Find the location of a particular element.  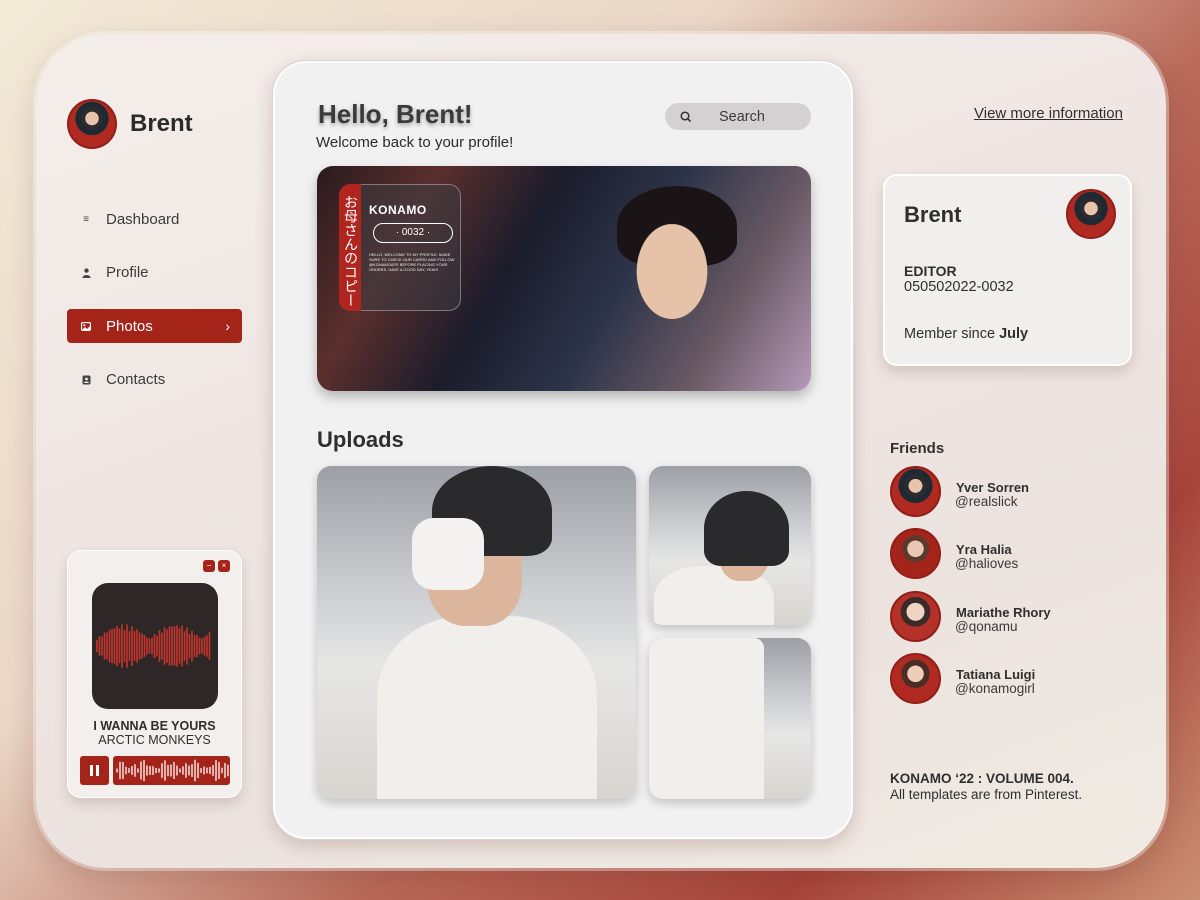

pause-icon is located at coordinates (91, 770).